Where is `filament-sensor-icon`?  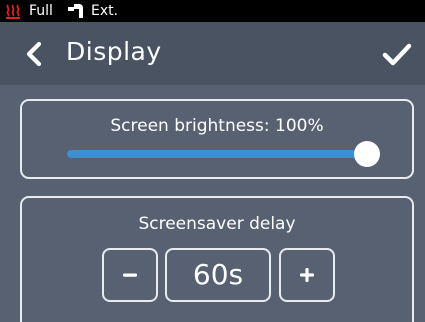
filament-sensor-icon is located at coordinates (75, 11).